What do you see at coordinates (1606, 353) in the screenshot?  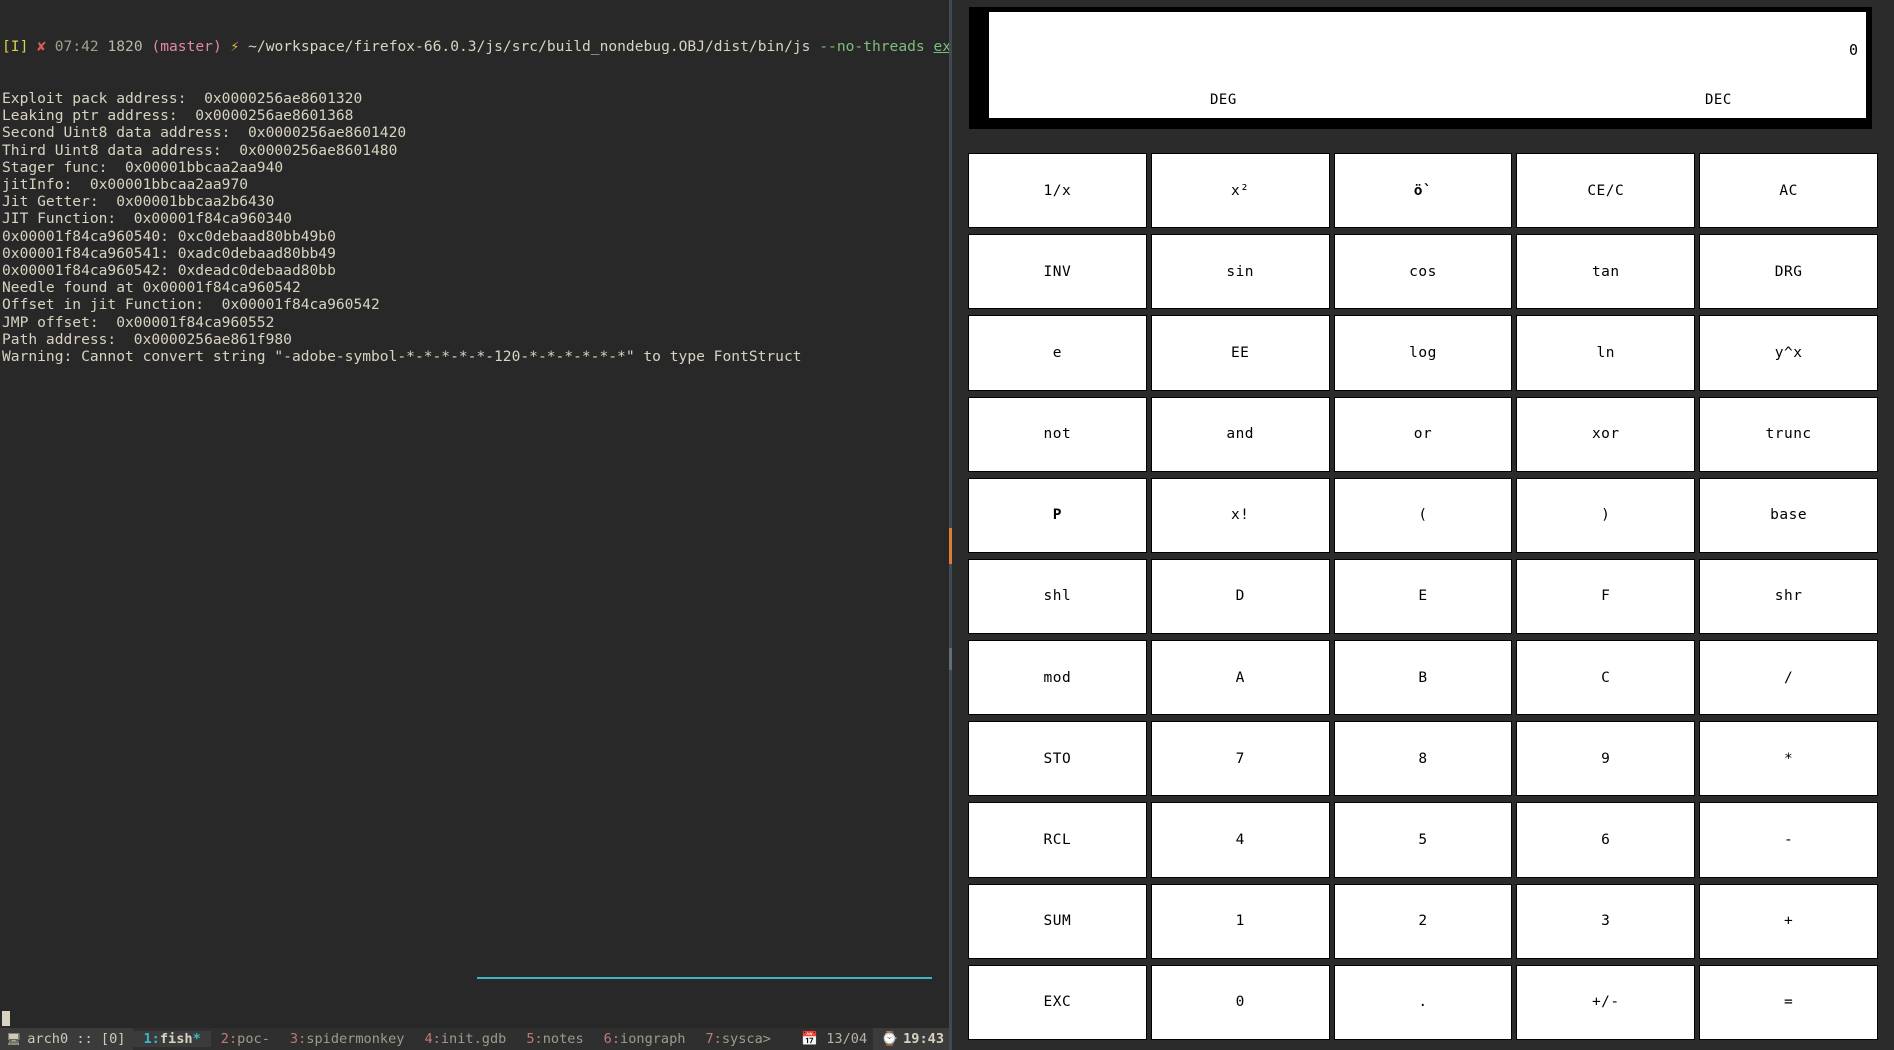 I see `calc-key-ln: ln` at bounding box center [1606, 353].